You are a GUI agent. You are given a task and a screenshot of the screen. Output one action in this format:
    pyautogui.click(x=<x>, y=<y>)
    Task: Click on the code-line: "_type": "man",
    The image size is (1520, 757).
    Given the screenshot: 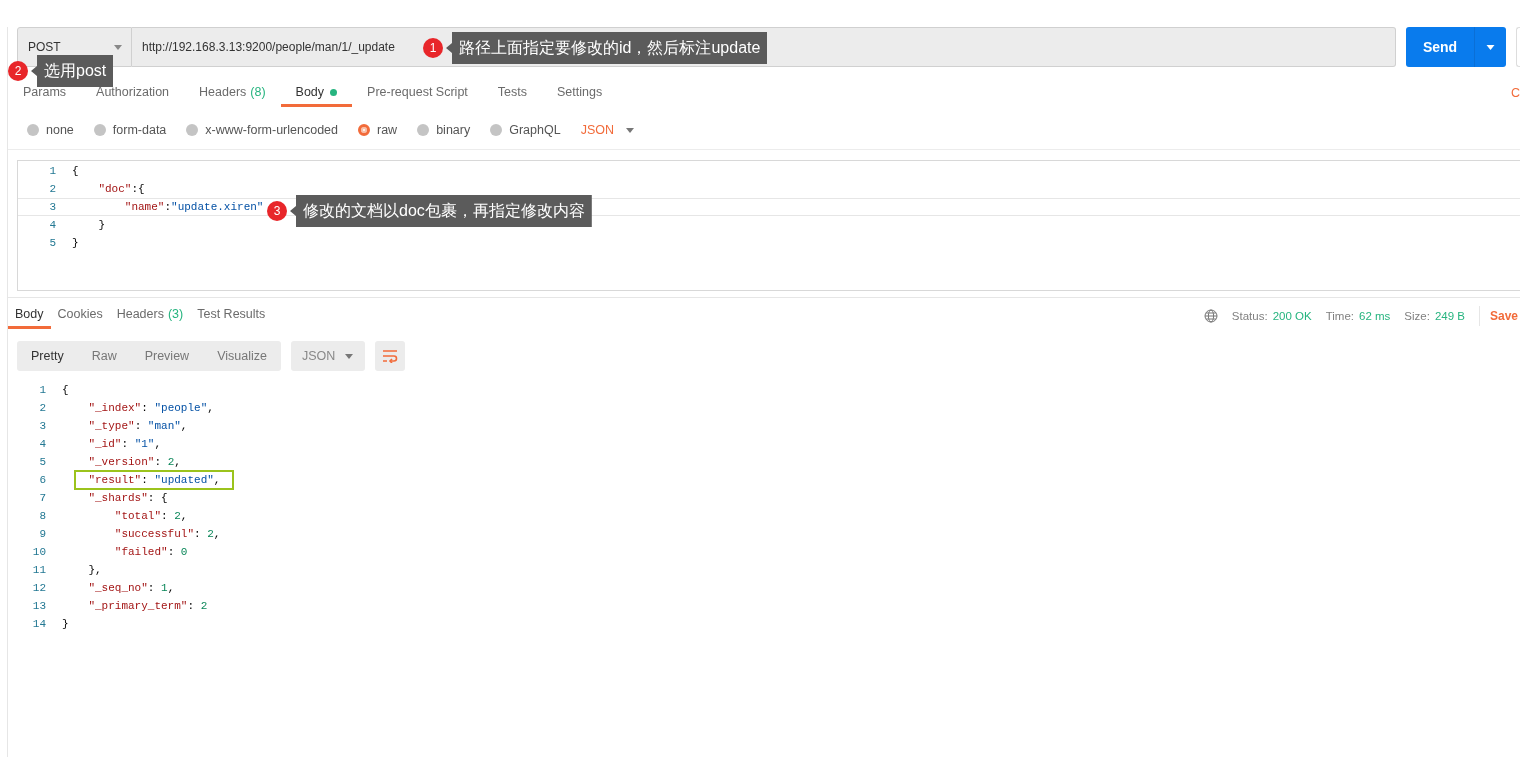 What is the action you would take?
    pyautogui.click(x=138, y=426)
    